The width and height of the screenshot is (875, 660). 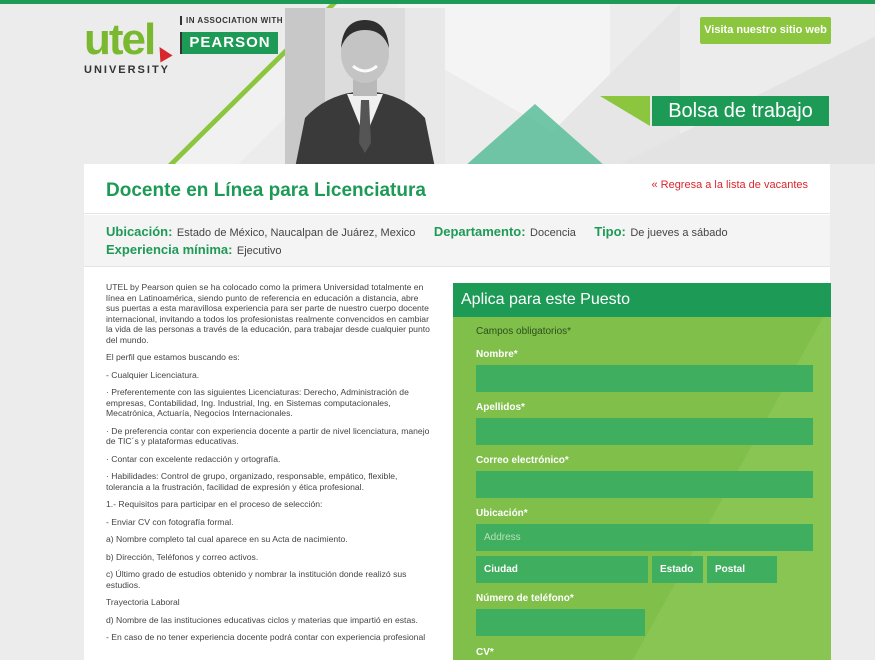 I want to click on job-meta-row: Experiencia mínima: Ejecutivo, so click(x=201, y=250).